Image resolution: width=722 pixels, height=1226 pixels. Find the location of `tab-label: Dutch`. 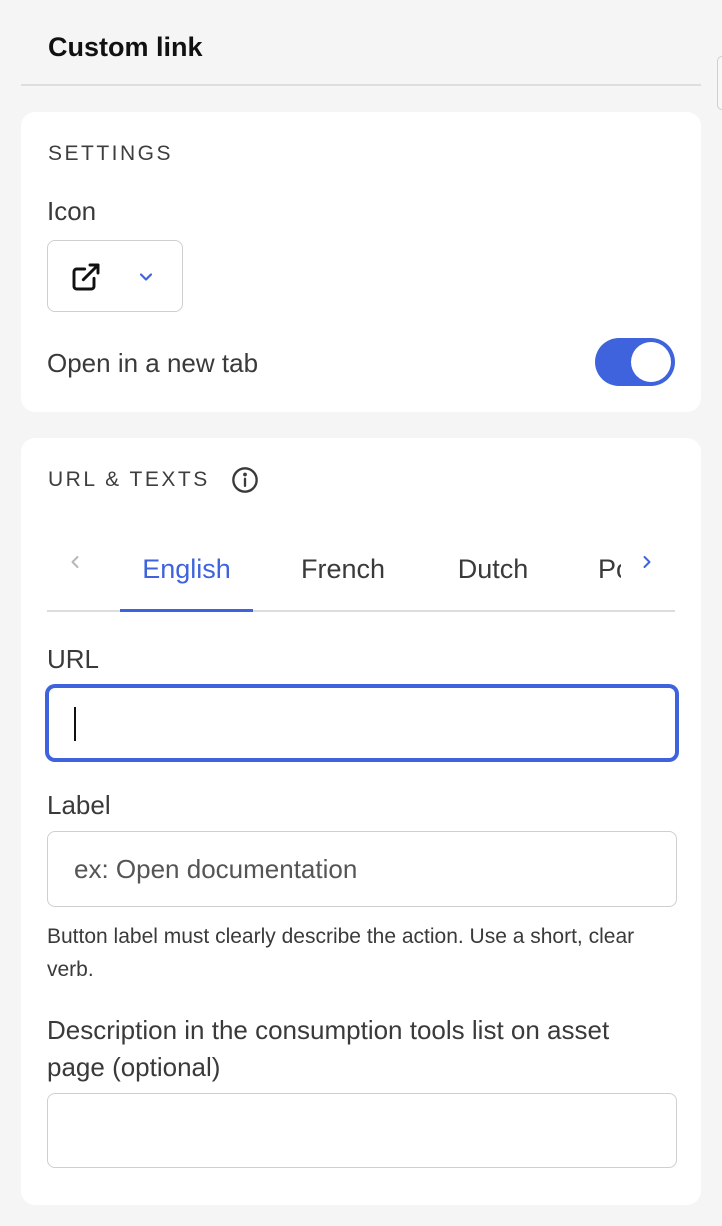

tab-label: Dutch is located at coordinates (493, 569).